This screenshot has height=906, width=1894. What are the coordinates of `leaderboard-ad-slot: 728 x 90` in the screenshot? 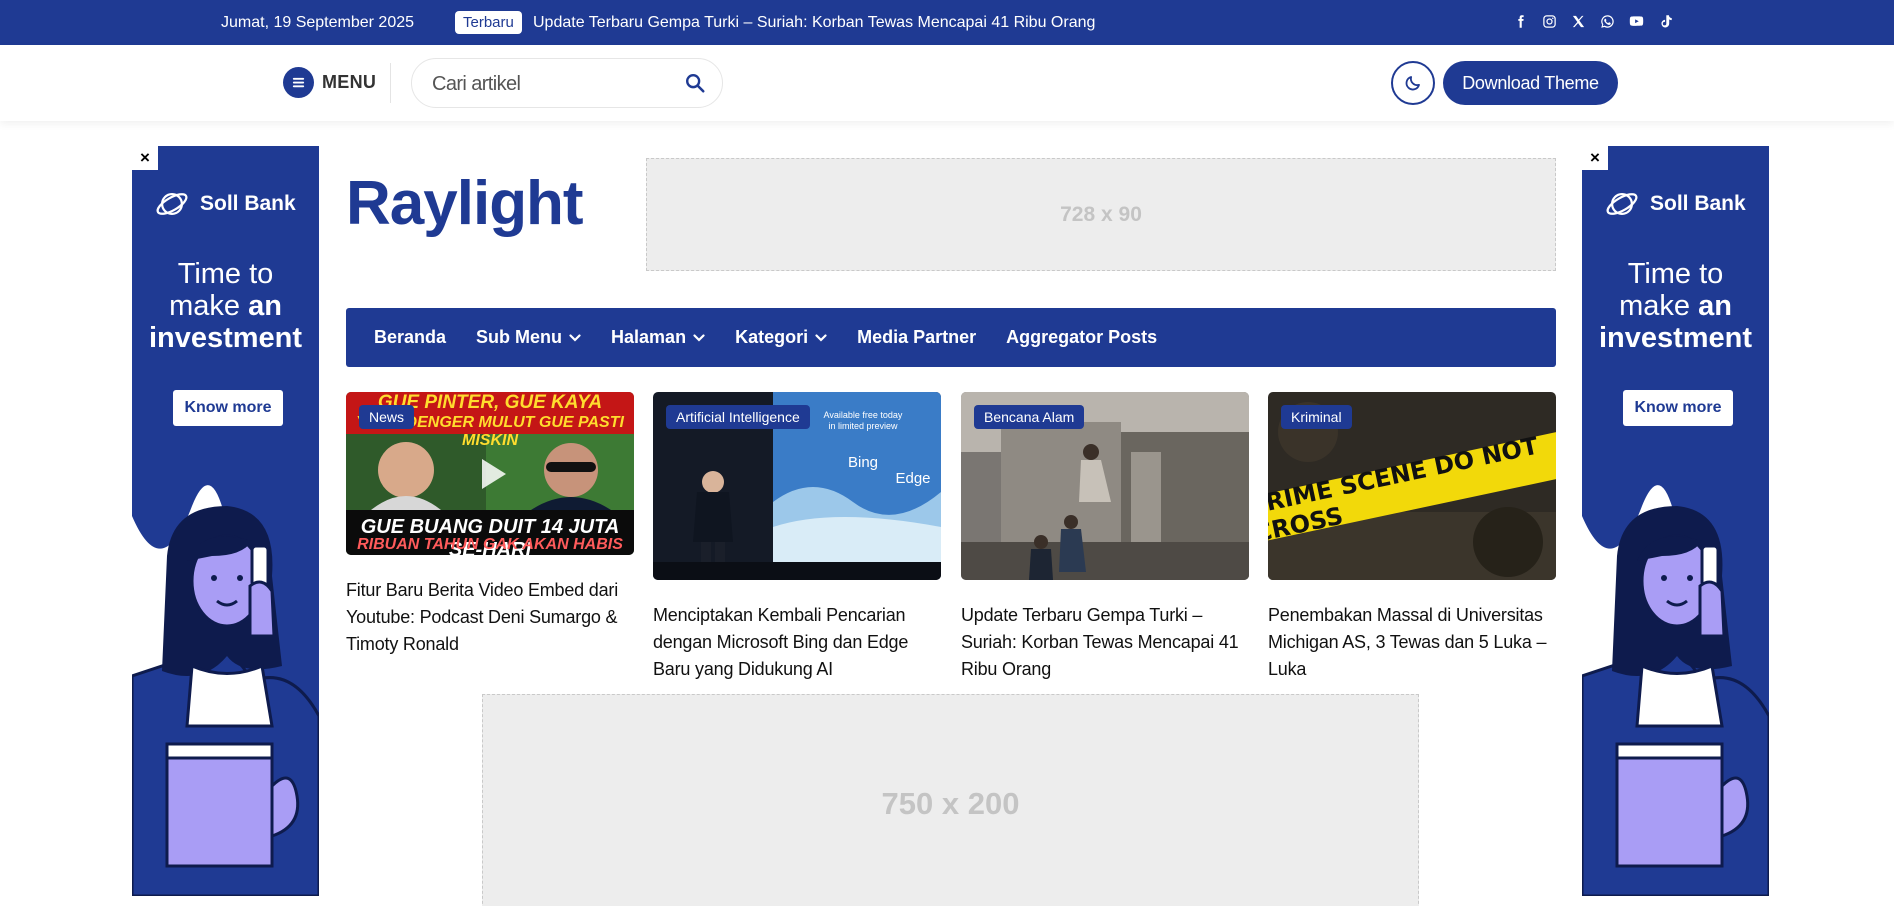 It's located at (1101, 214).